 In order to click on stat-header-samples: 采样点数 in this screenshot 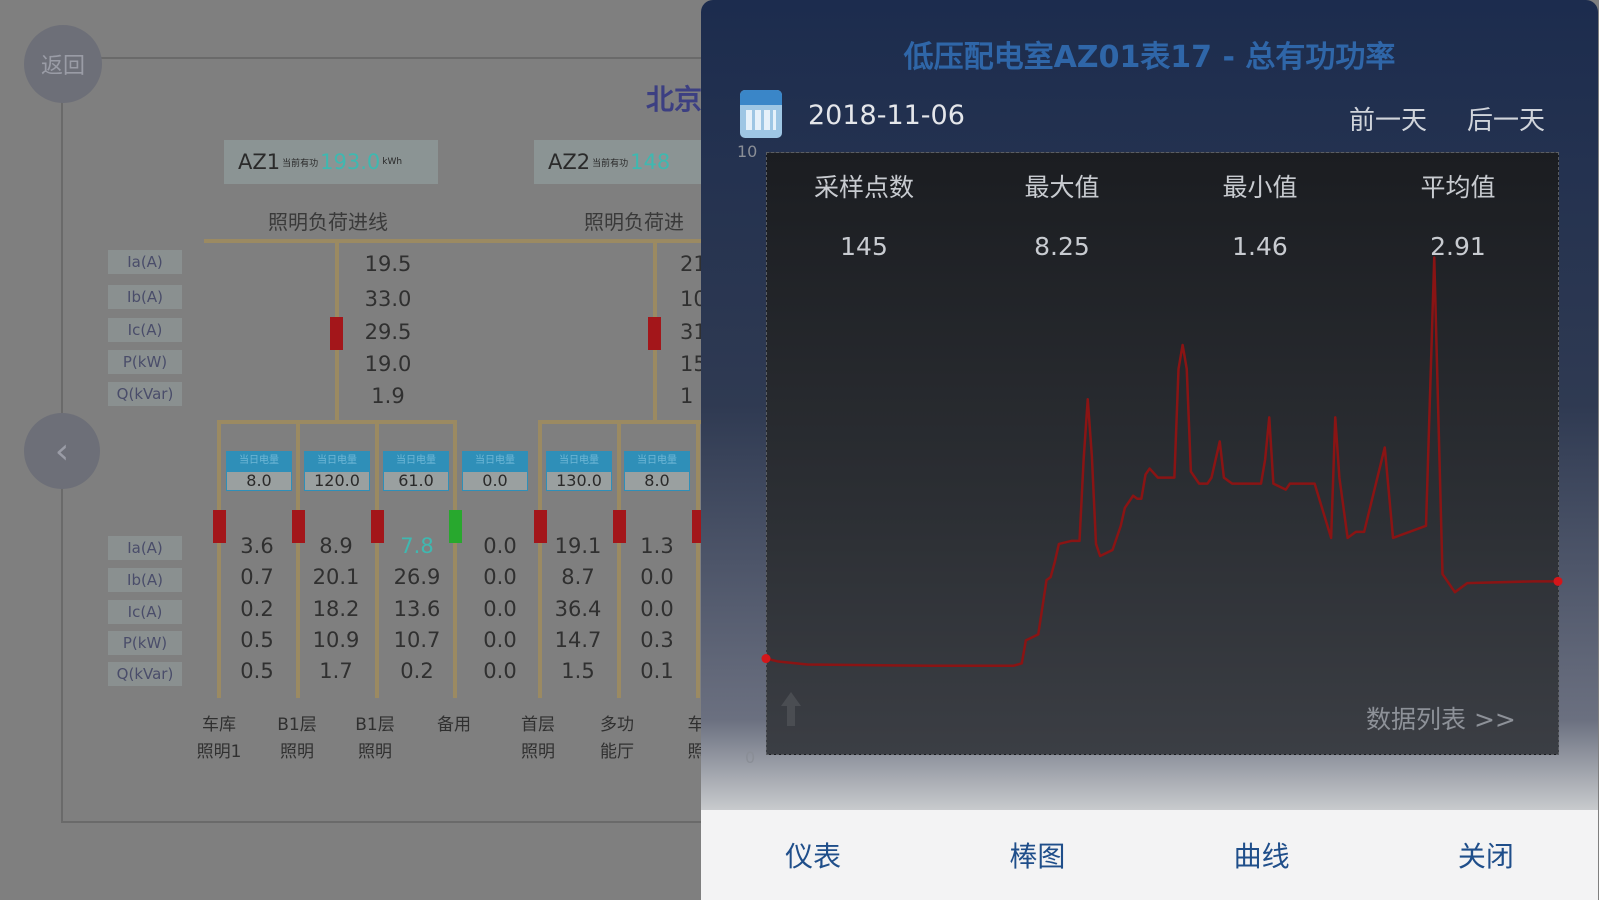, I will do `click(863, 187)`.